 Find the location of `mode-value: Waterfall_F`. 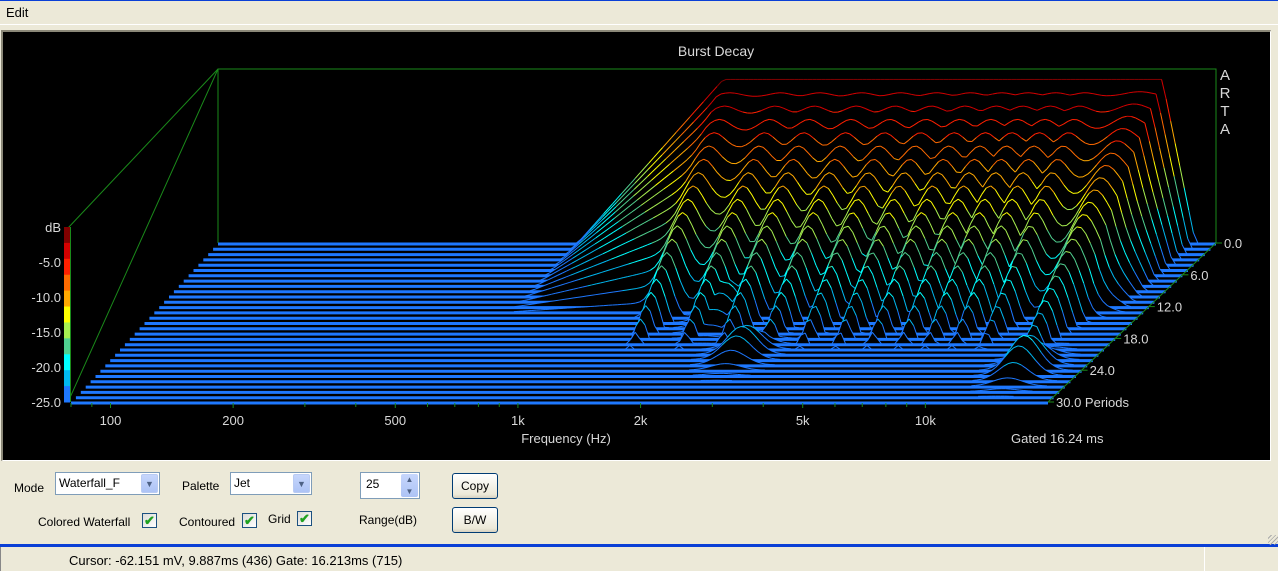

mode-value: Waterfall_F is located at coordinates (89, 483).